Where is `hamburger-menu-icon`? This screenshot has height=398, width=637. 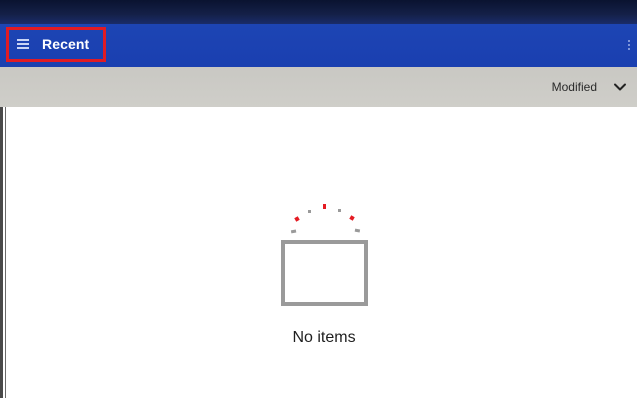 hamburger-menu-icon is located at coordinates (24, 45).